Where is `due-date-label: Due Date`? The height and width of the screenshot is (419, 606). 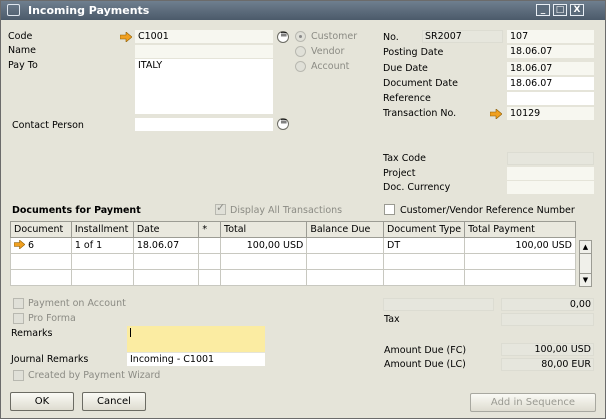 due-date-label: Due Date is located at coordinates (405, 68).